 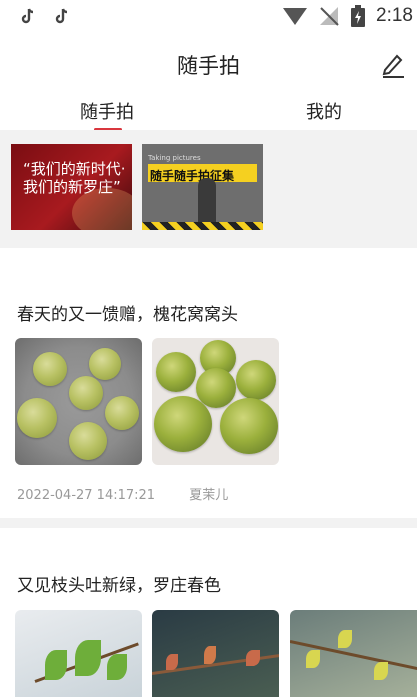 I want to click on status-bar: 2:18, so click(x=208, y=17).